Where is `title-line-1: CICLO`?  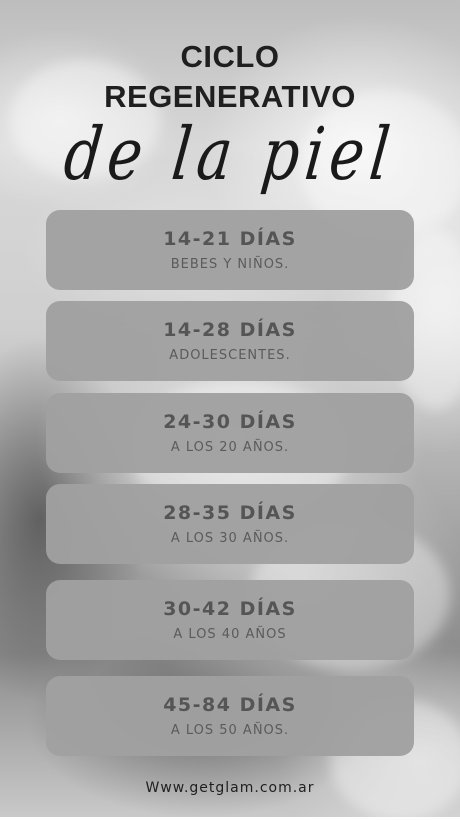
title-line-1: CICLO is located at coordinates (230, 56).